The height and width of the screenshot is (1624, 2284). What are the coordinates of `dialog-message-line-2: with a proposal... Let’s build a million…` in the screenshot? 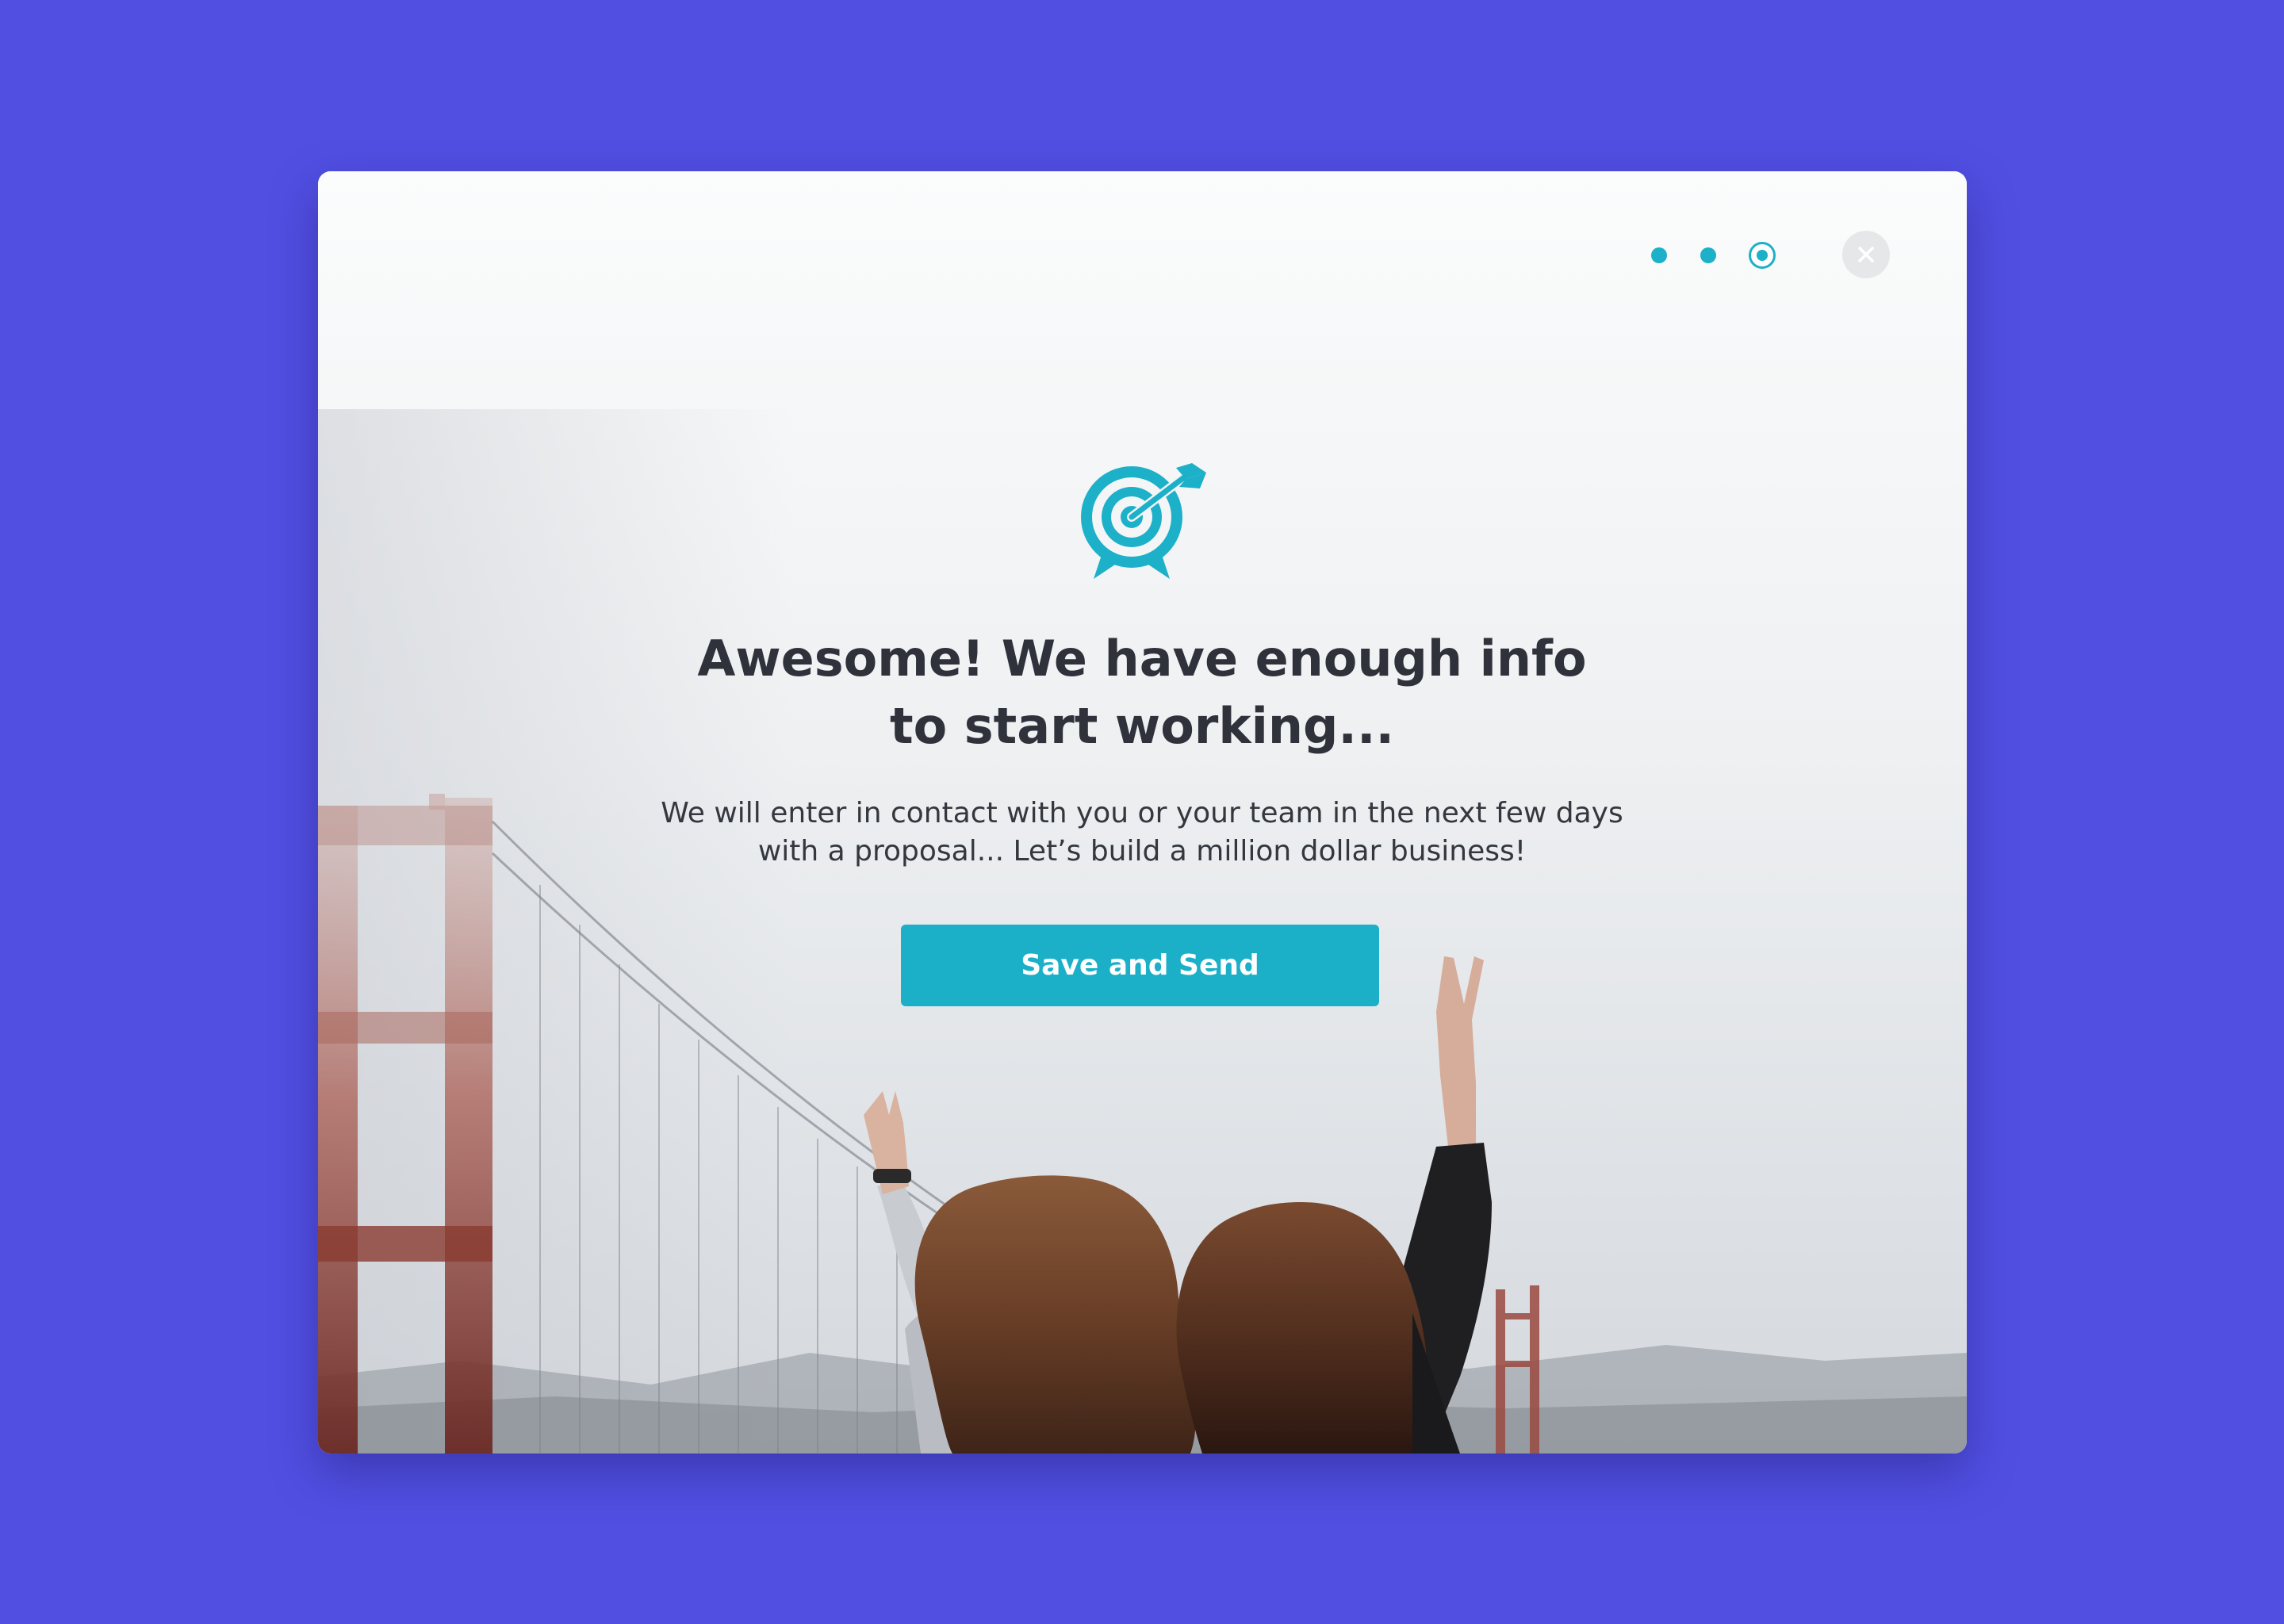 It's located at (1142, 851).